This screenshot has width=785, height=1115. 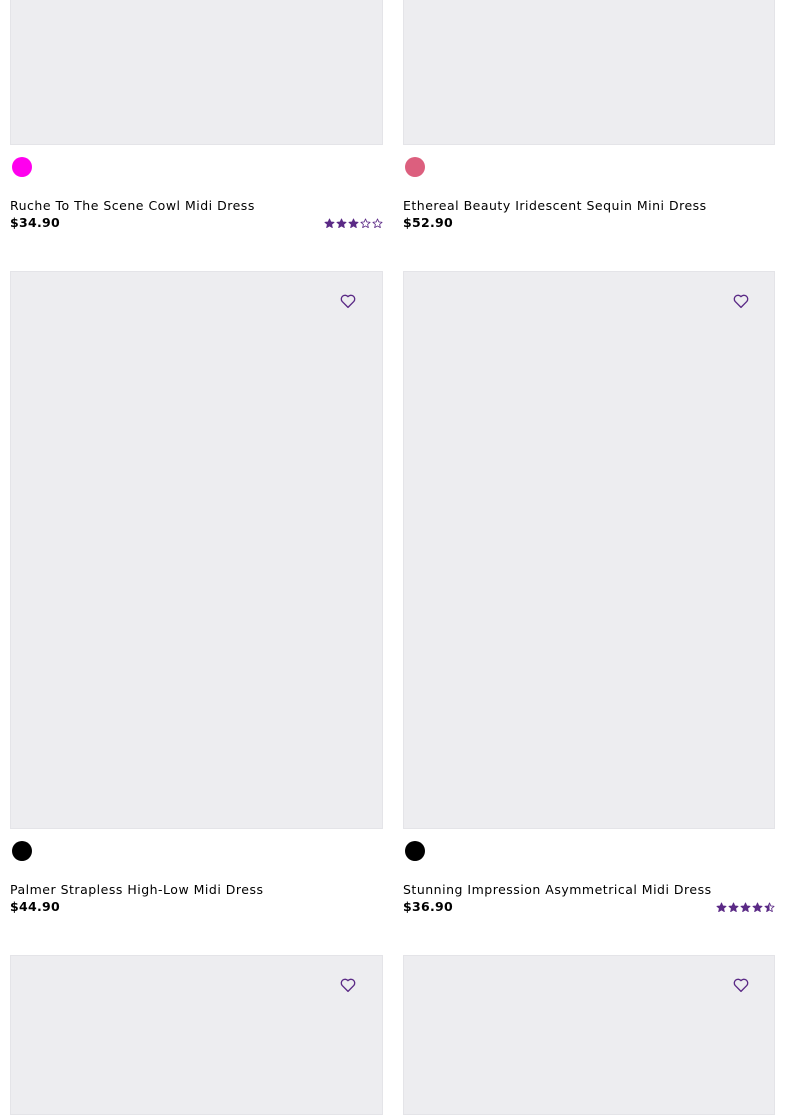 I want to click on product-price: $36.90, so click(x=428, y=906).